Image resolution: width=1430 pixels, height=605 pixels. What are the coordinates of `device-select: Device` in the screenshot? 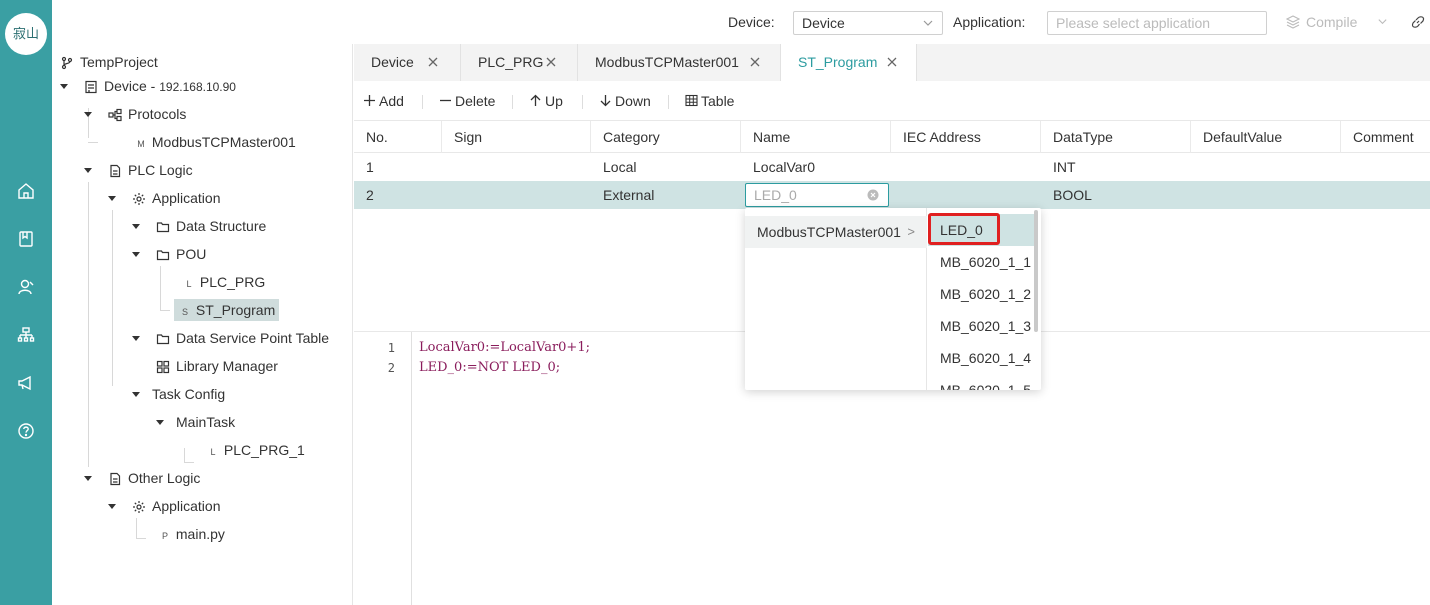 It's located at (868, 23).